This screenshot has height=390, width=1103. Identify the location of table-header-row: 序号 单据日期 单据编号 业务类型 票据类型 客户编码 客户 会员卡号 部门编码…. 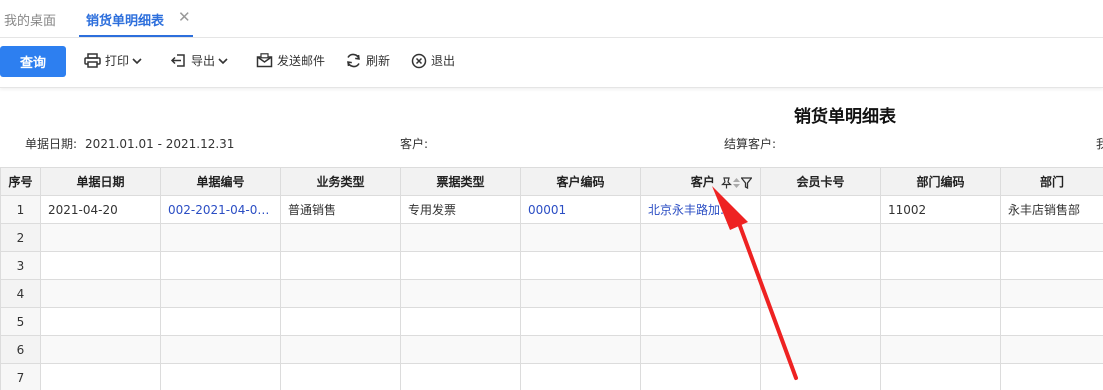
(551, 181).